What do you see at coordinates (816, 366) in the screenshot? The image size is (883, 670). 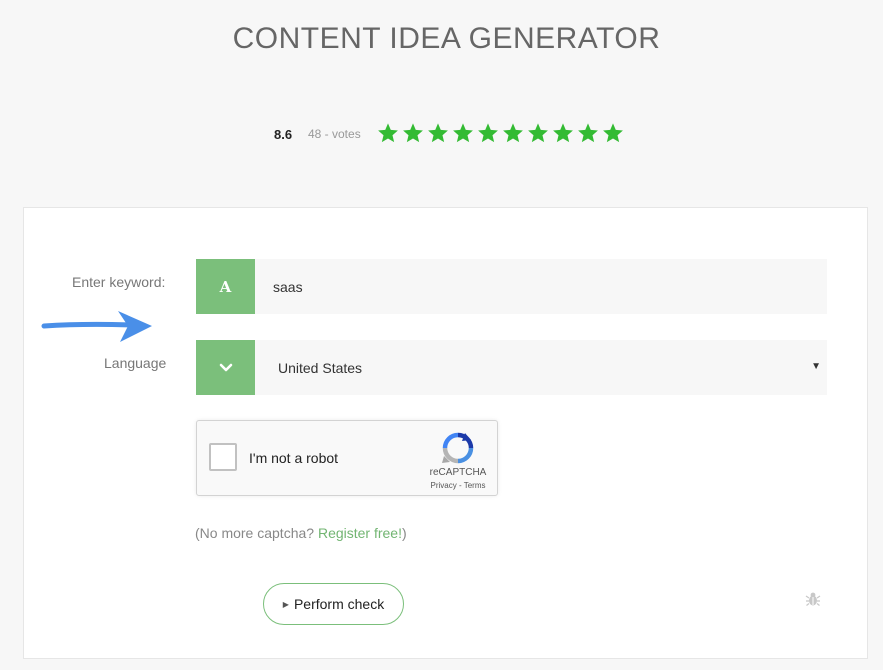 I see `select-caret-icon: ▼` at bounding box center [816, 366].